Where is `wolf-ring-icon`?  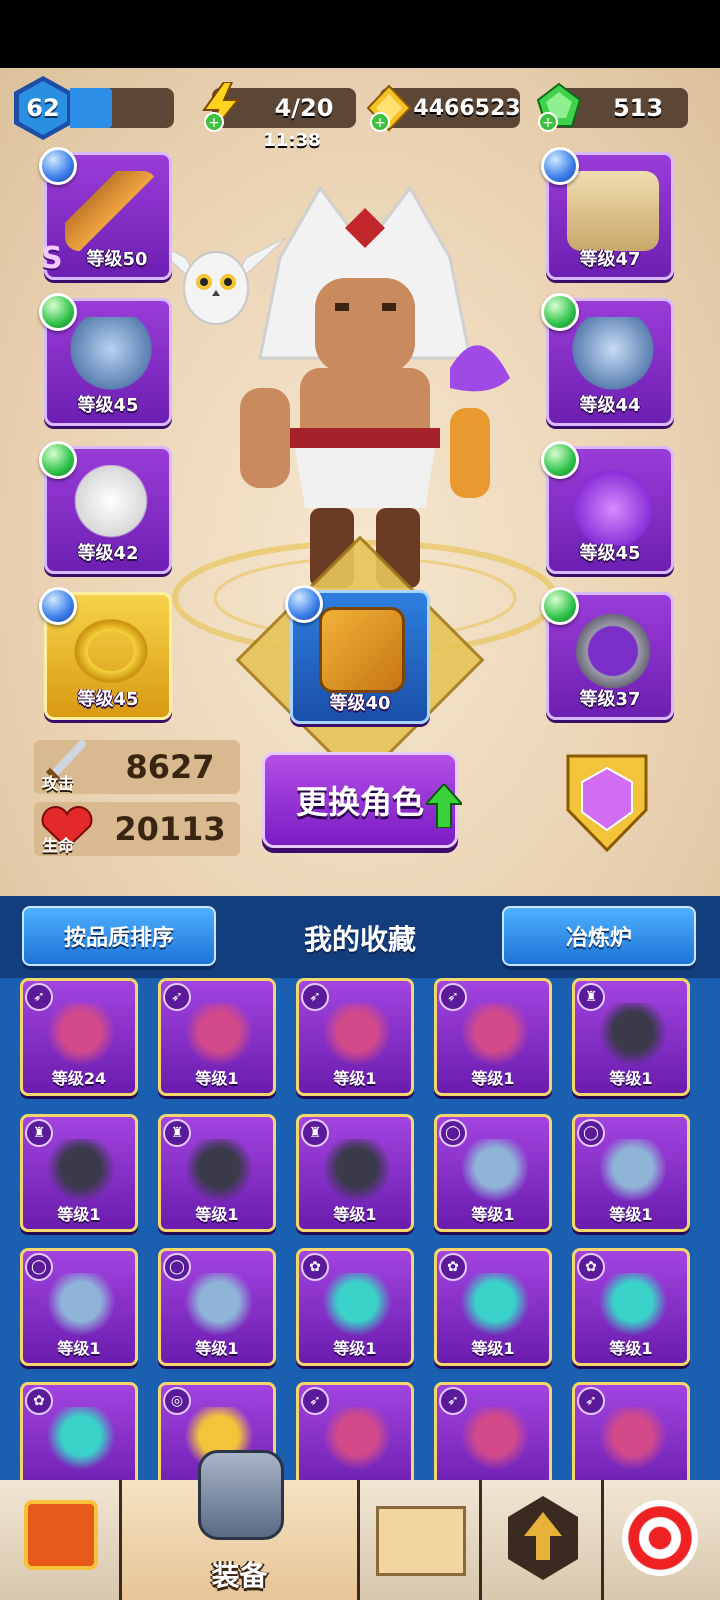 wolf-ring-icon is located at coordinates (613, 357).